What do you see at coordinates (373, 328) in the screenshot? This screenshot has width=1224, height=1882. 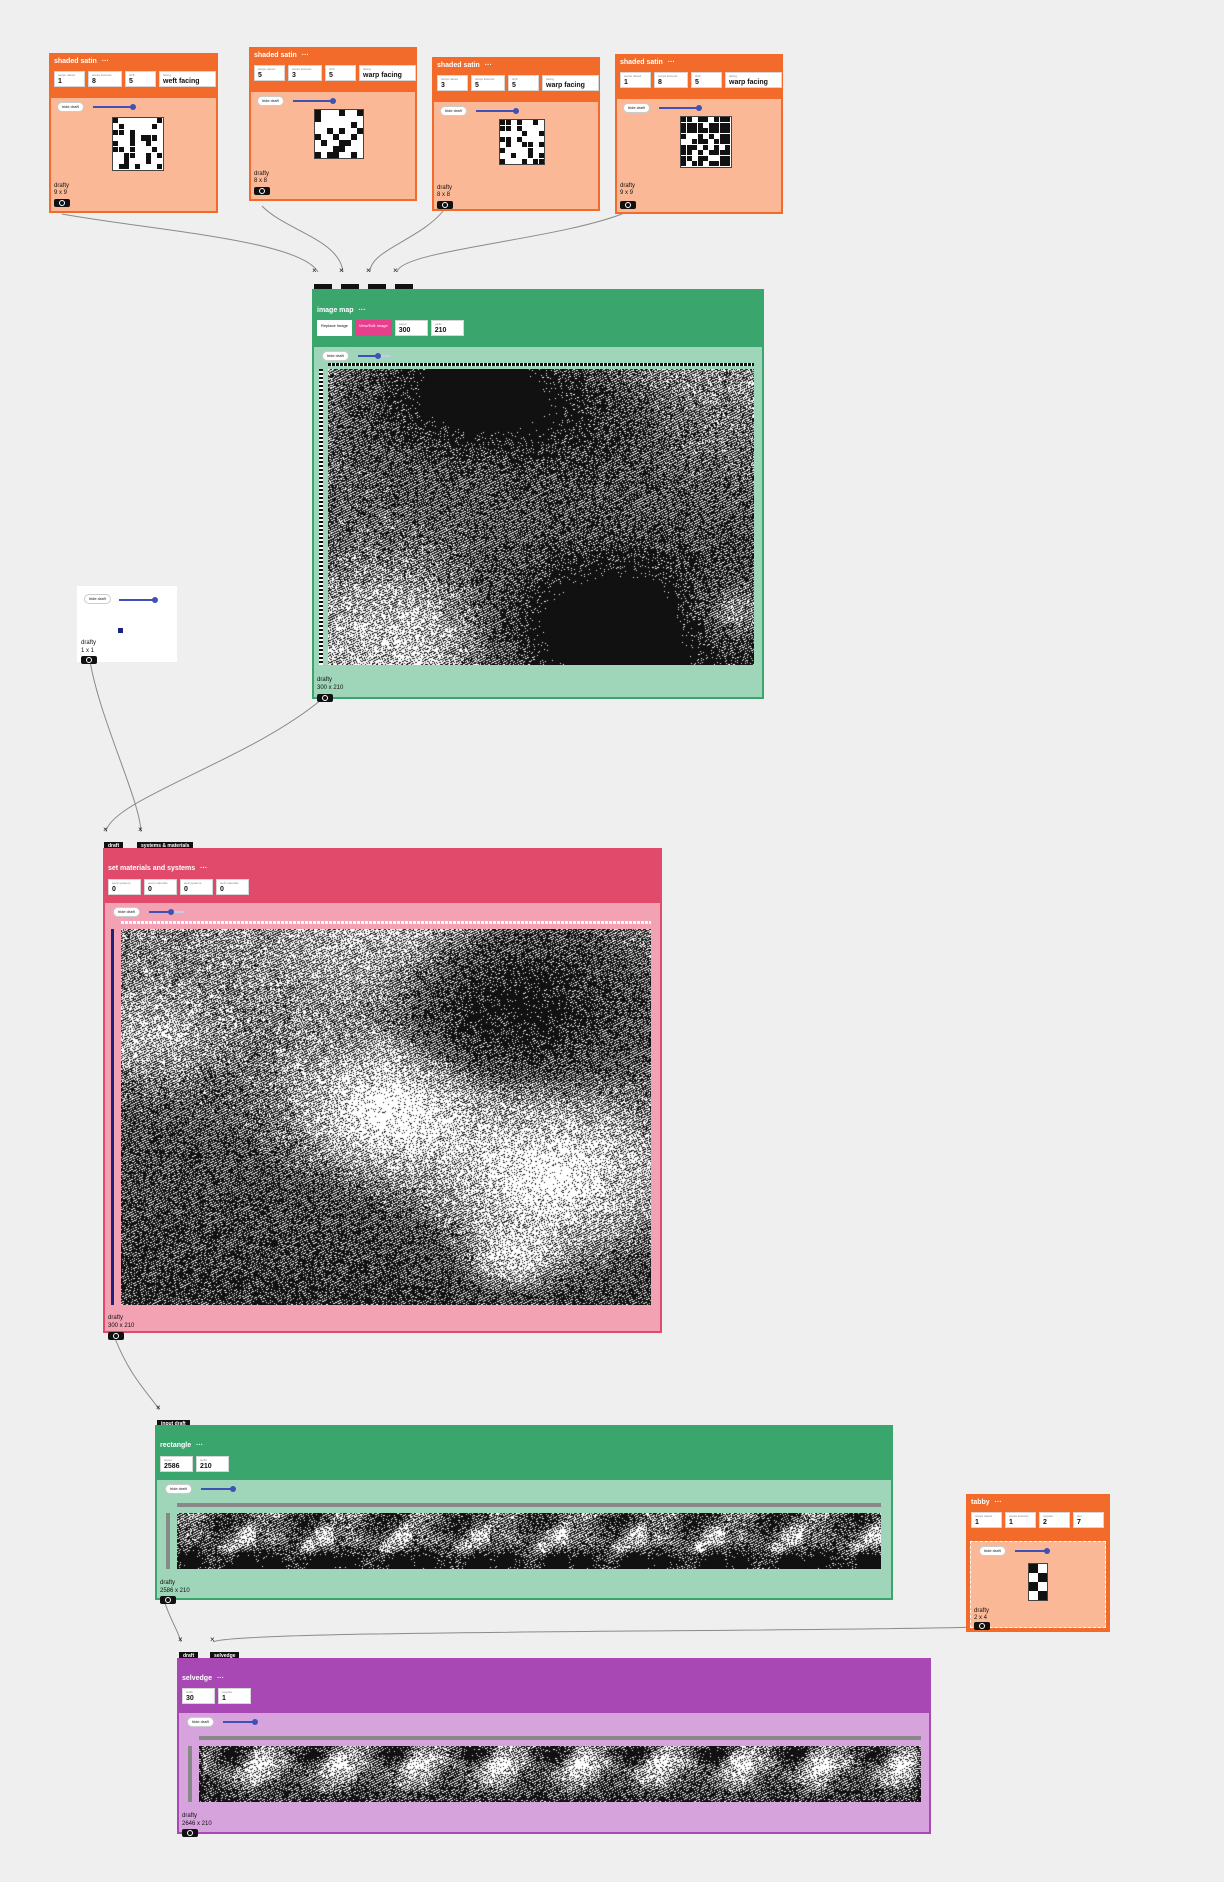 I see `view-edit-image-button: View/Edit Image` at bounding box center [373, 328].